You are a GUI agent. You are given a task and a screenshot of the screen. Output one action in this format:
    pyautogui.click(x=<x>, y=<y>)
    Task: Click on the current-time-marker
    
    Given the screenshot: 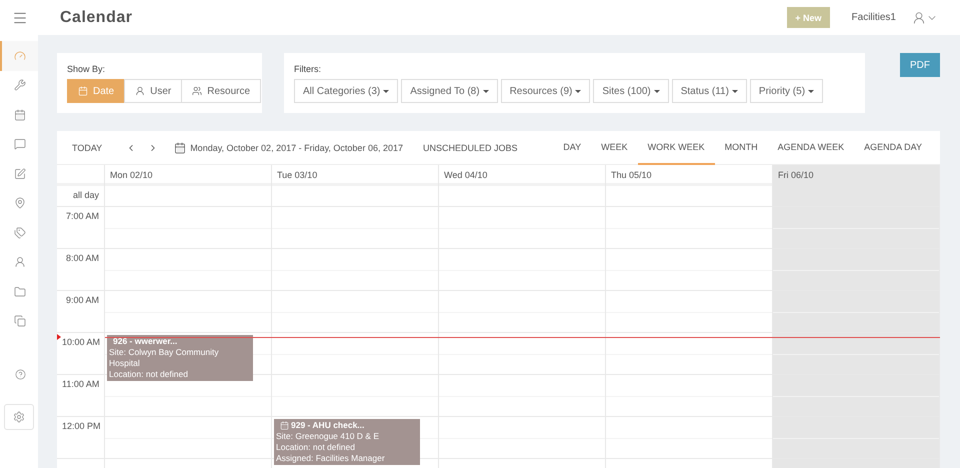 What is the action you would take?
    pyautogui.click(x=59, y=337)
    